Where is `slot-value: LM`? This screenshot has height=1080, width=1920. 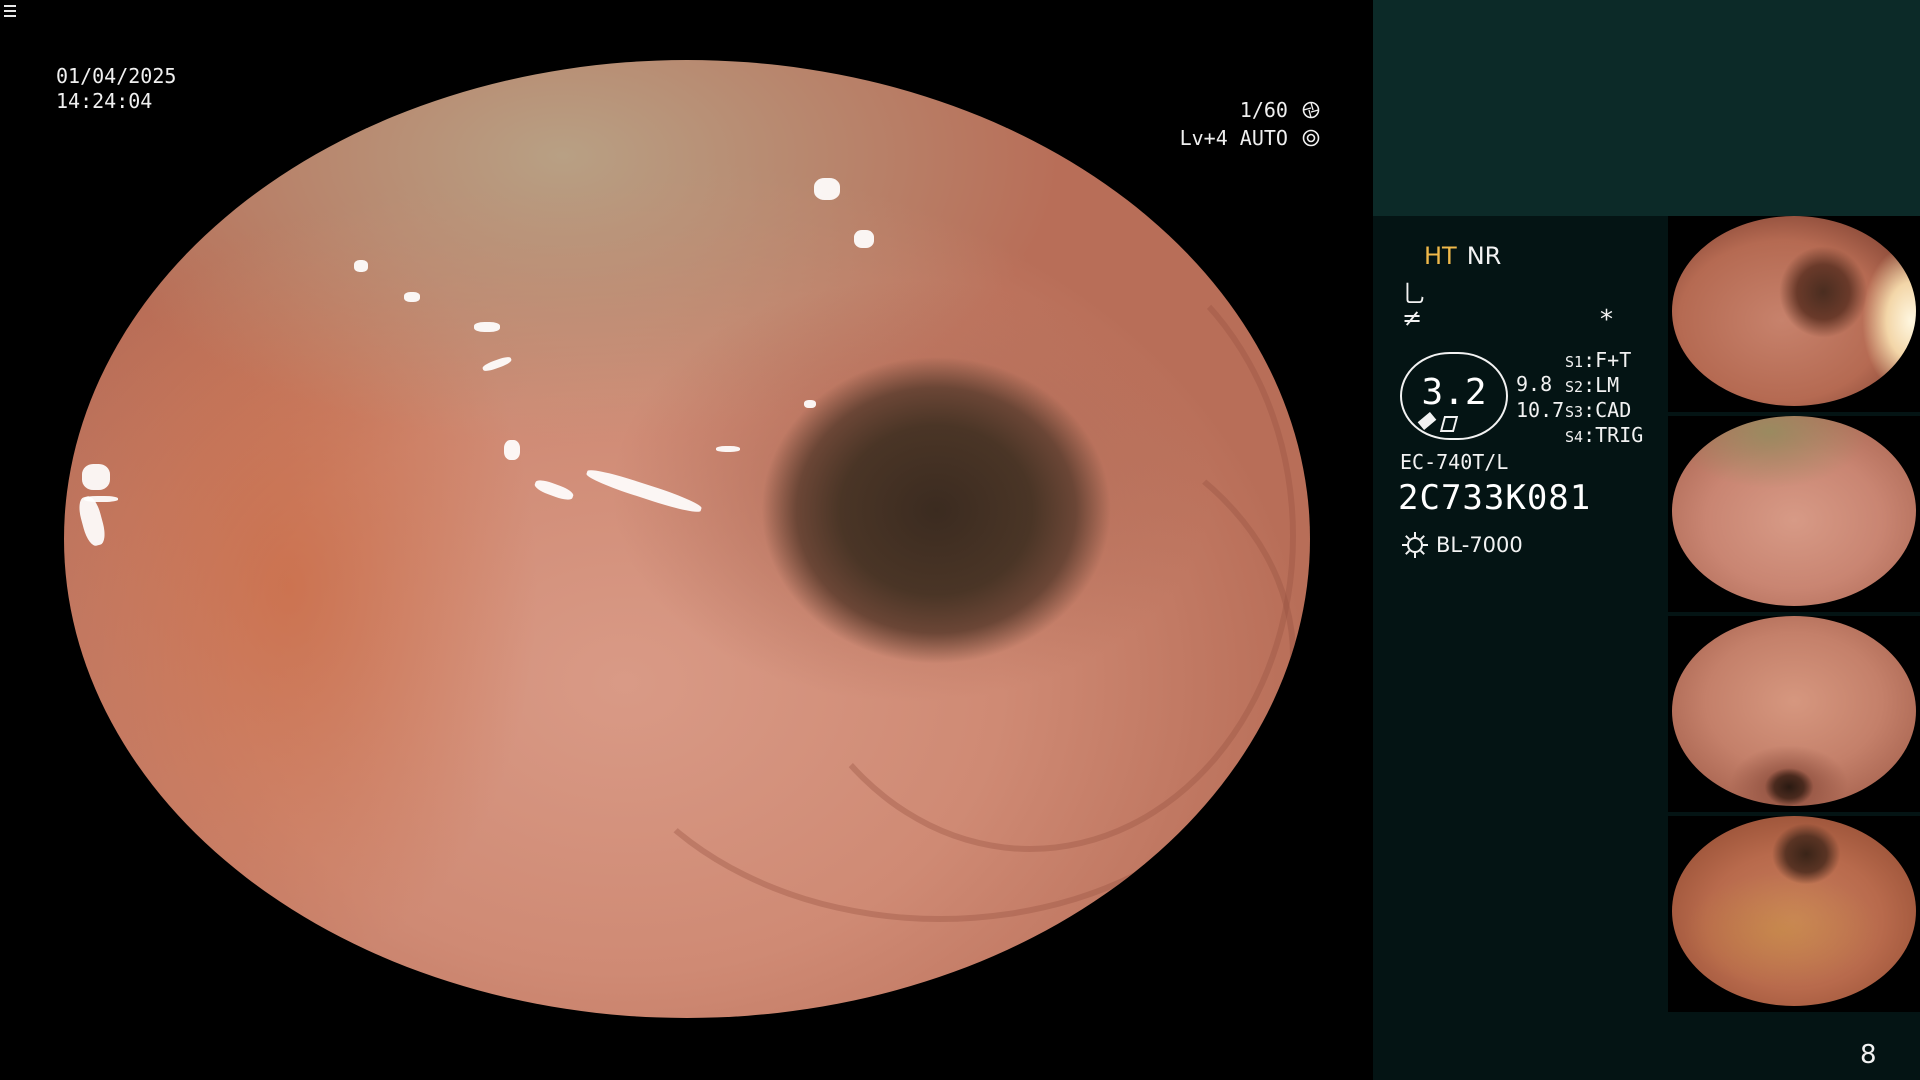 slot-value: LM is located at coordinates (1607, 385).